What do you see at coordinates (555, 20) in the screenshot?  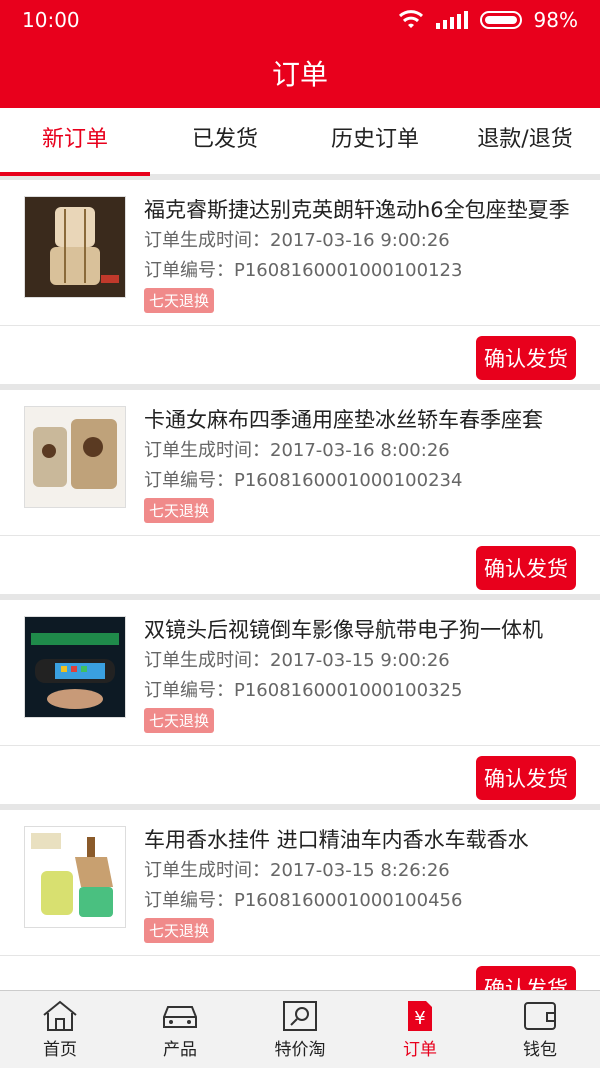 I see `battery-percent: 98%` at bounding box center [555, 20].